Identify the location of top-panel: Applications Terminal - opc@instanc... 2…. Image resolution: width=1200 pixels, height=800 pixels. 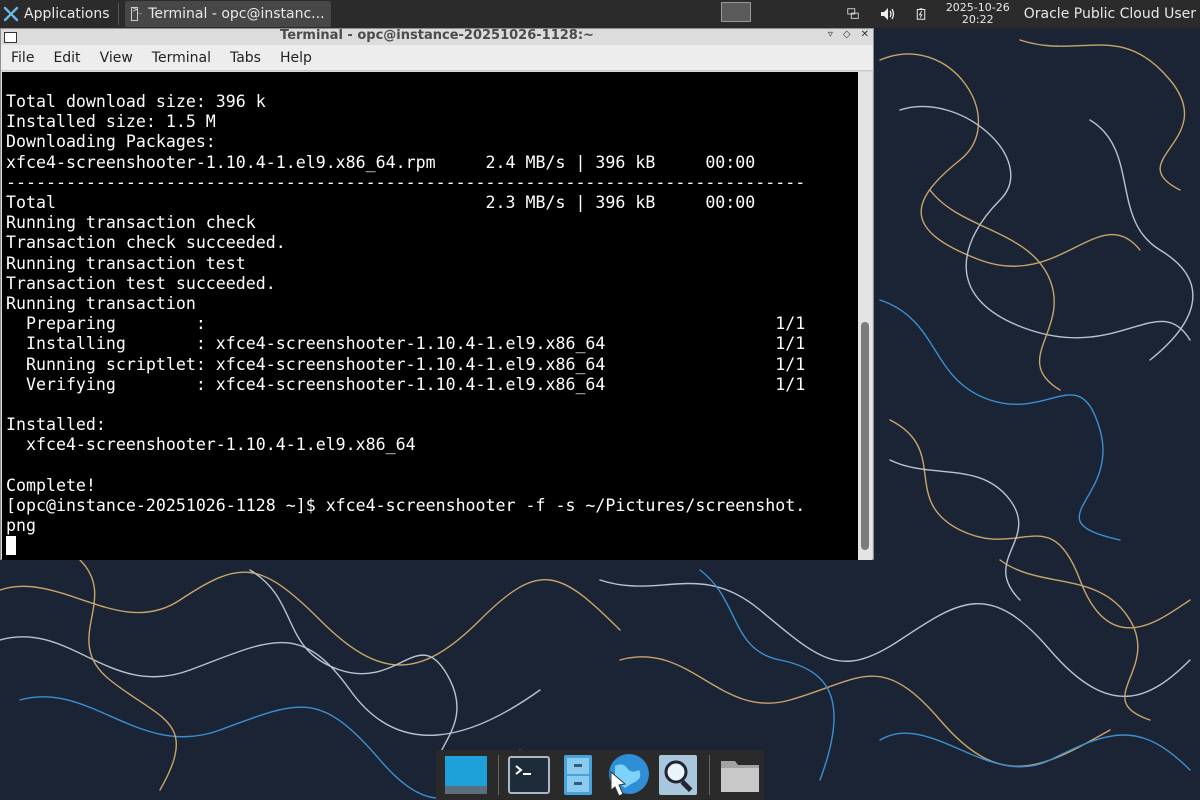
(600, 14).